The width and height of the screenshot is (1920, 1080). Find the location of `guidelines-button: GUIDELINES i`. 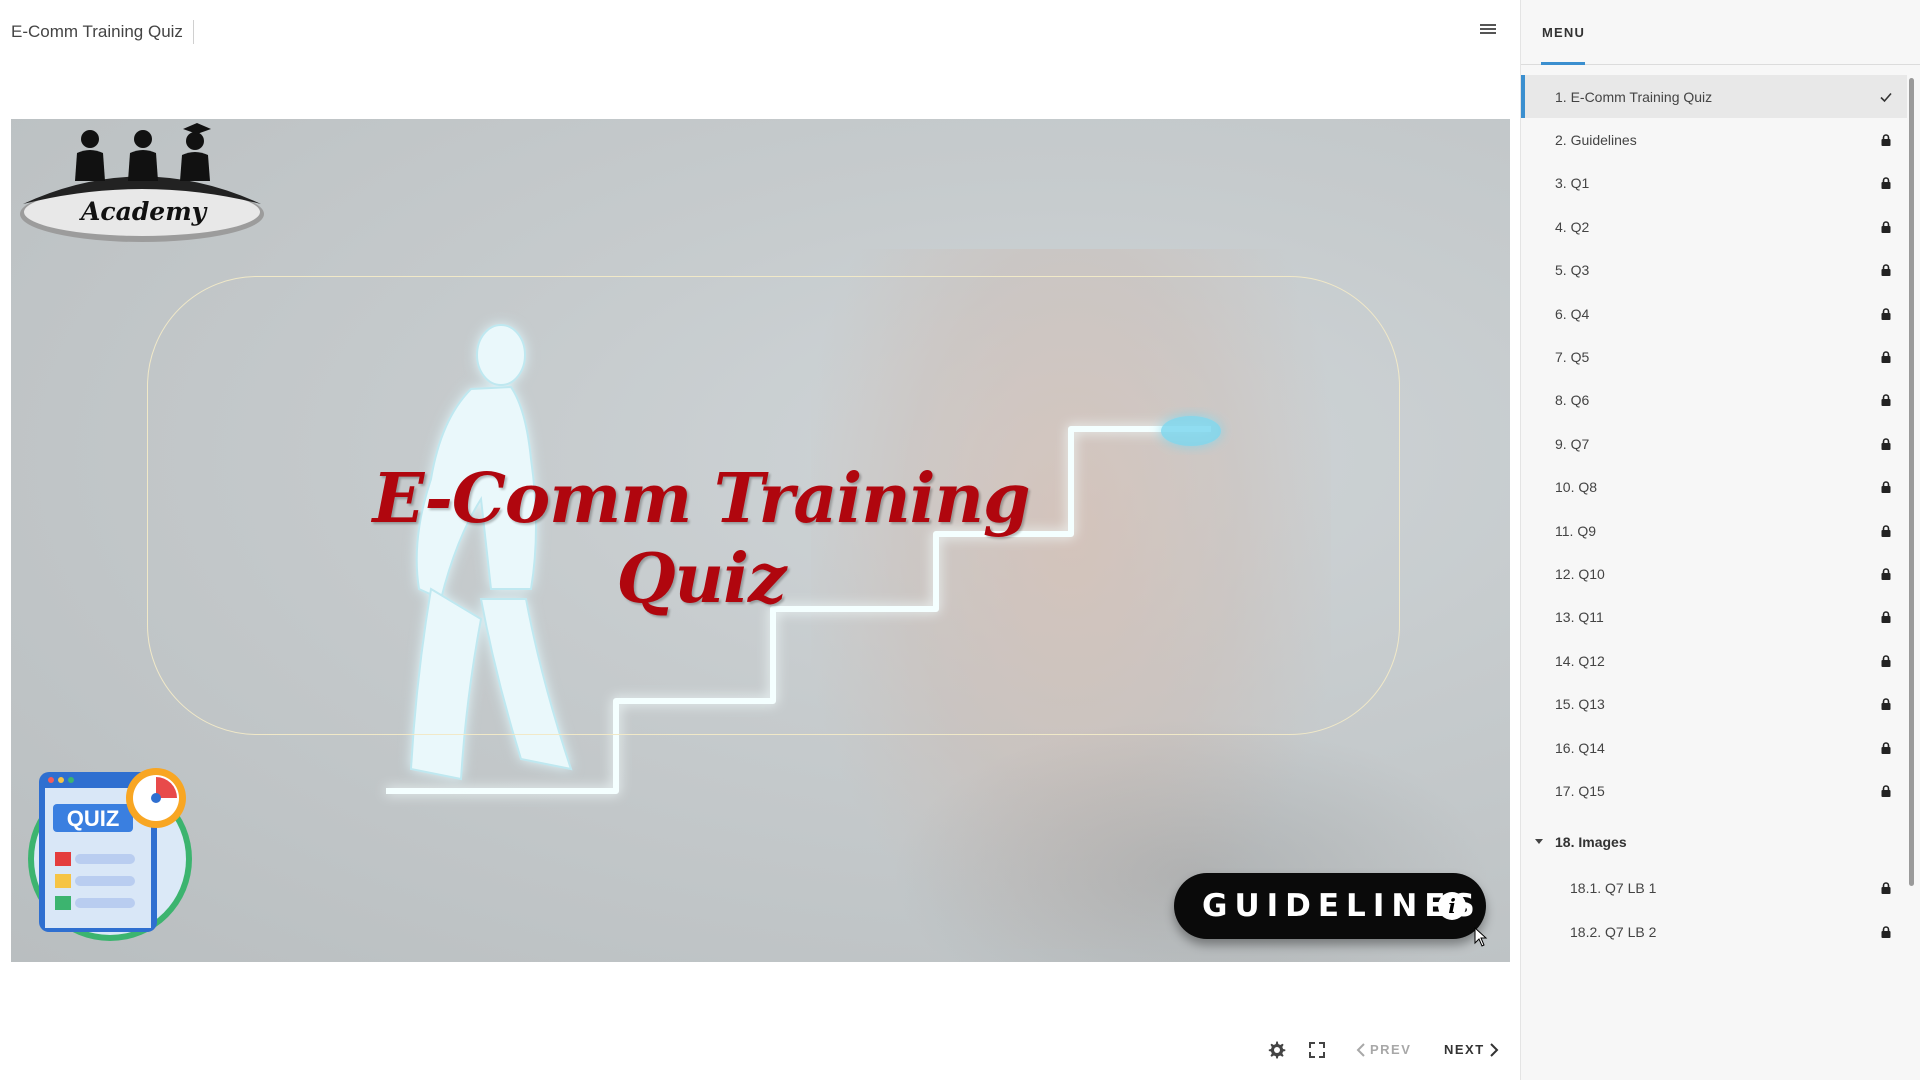

guidelines-button: GUIDELINES i is located at coordinates (1330, 906).